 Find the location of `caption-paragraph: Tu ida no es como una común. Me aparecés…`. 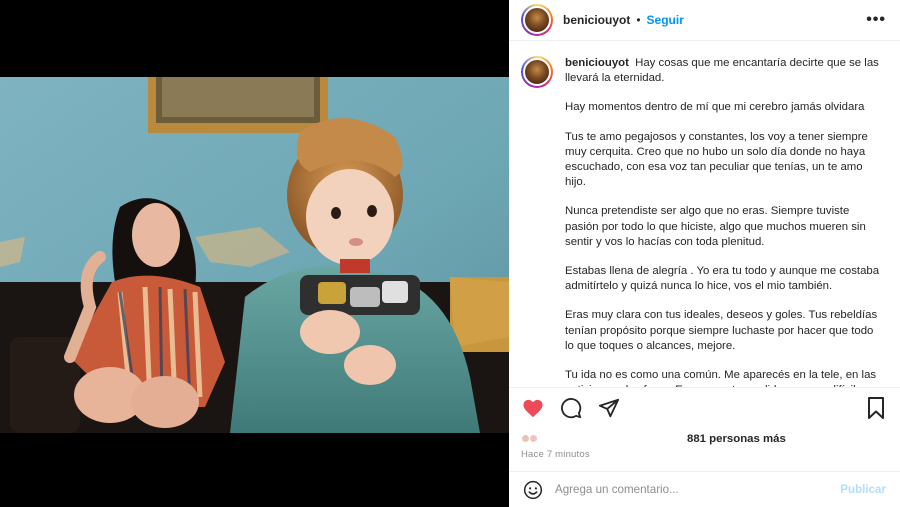

caption-paragraph: Tu ida no es como una común. Me aparecés… is located at coordinates (721, 378).